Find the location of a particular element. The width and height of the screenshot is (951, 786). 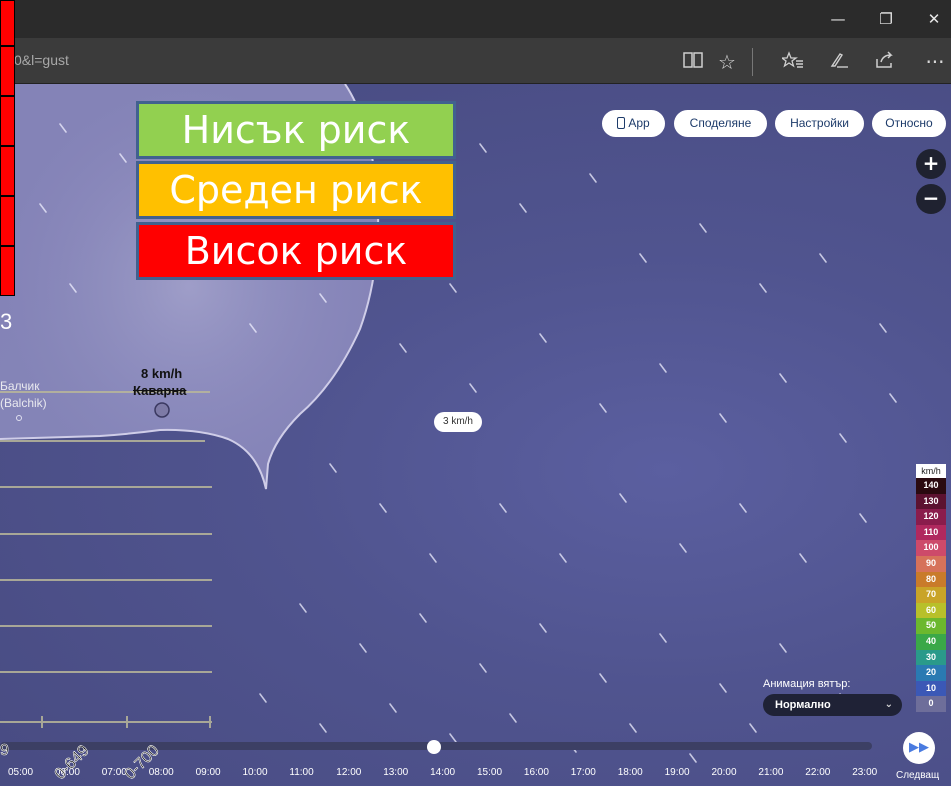

timeline-hour: 18:00 is located at coordinates (630, 772).